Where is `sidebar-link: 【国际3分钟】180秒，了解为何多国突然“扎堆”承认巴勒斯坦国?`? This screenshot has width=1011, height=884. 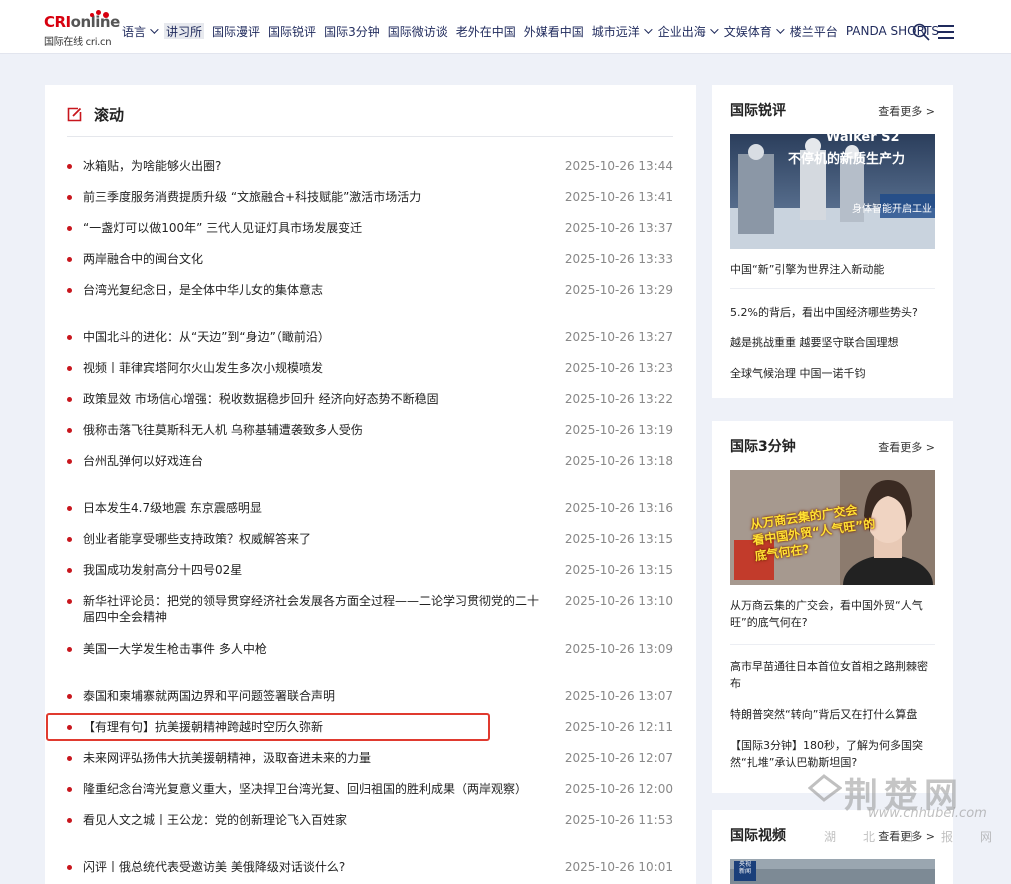
sidebar-link: 【国际3分钟】180秒，了解为何多国突然“扎堆”承认巴勒斯坦国? is located at coordinates (832, 754).